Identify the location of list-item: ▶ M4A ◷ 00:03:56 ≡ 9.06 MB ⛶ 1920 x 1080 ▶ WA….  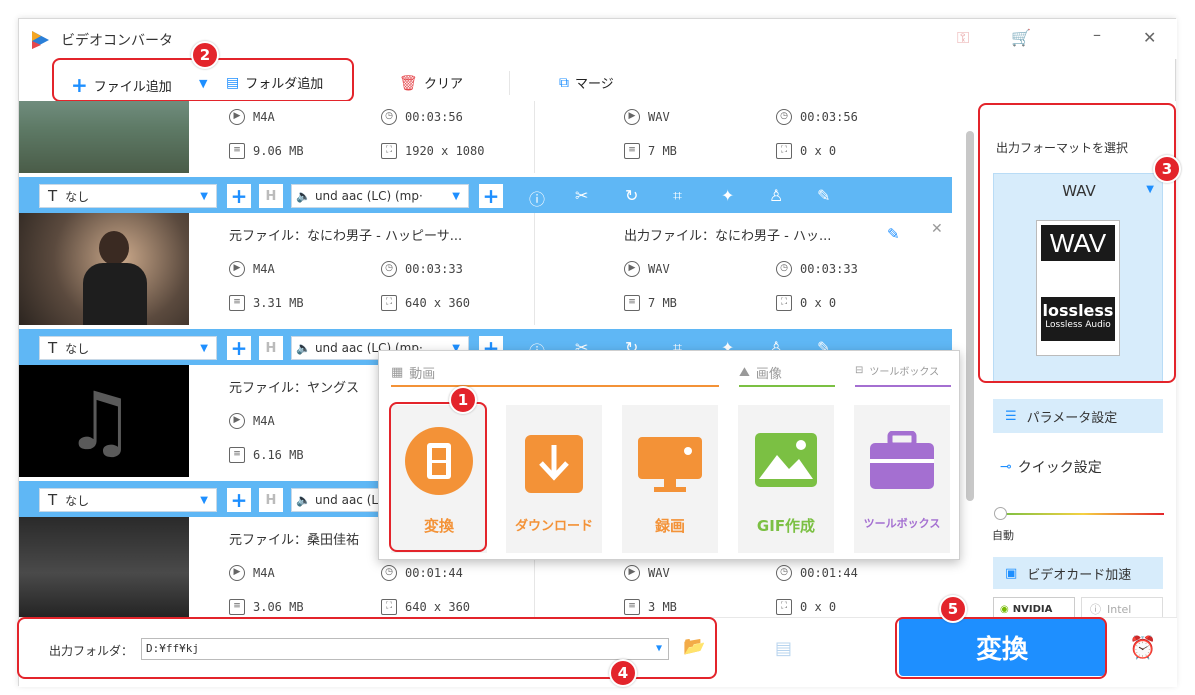
(485, 137).